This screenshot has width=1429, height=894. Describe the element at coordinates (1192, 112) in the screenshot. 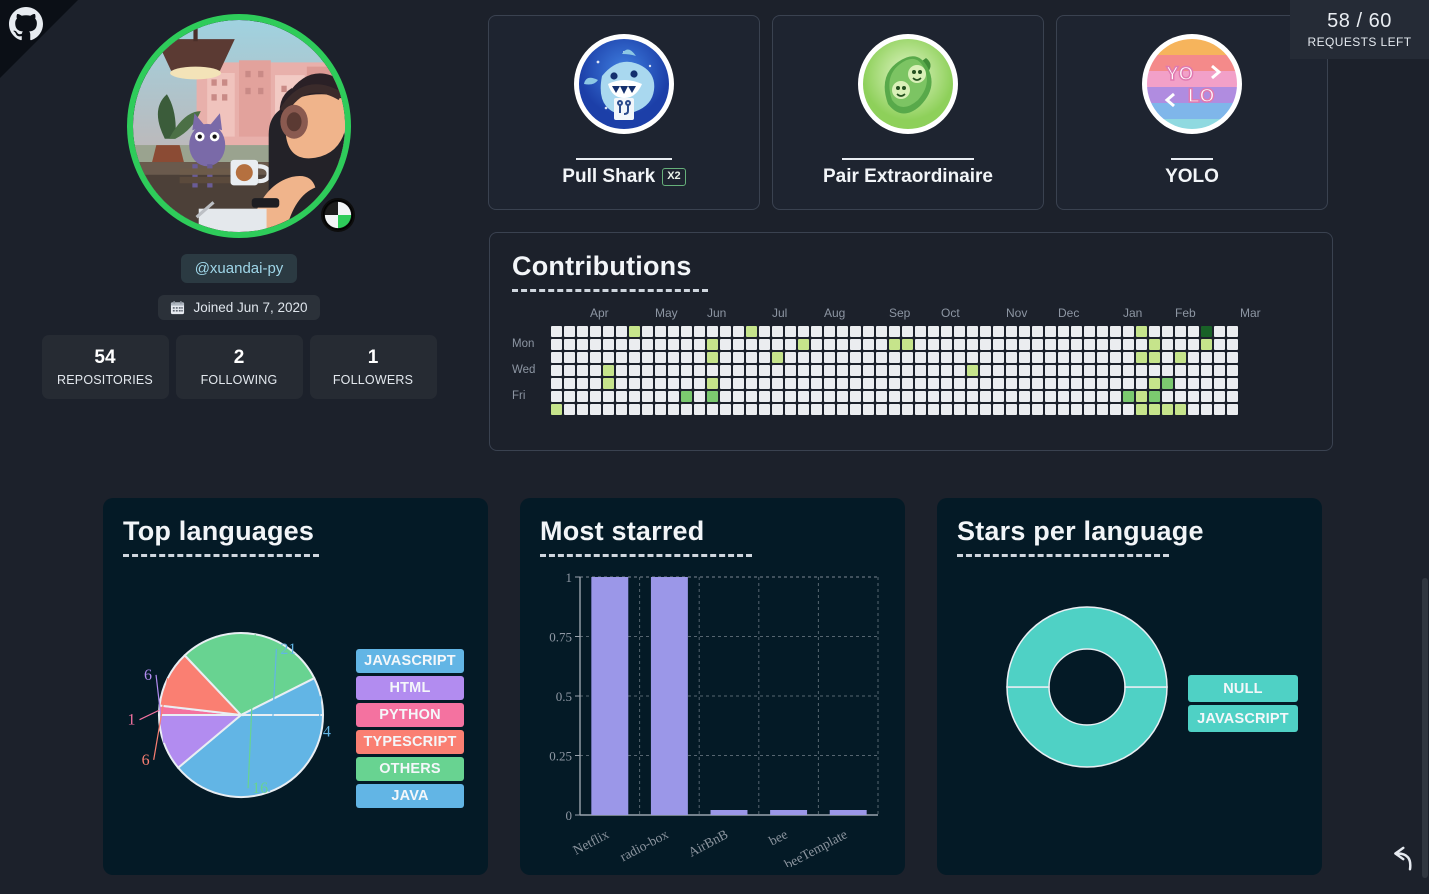

I see `badge-card-yolo: YO LO YOLO` at that location.